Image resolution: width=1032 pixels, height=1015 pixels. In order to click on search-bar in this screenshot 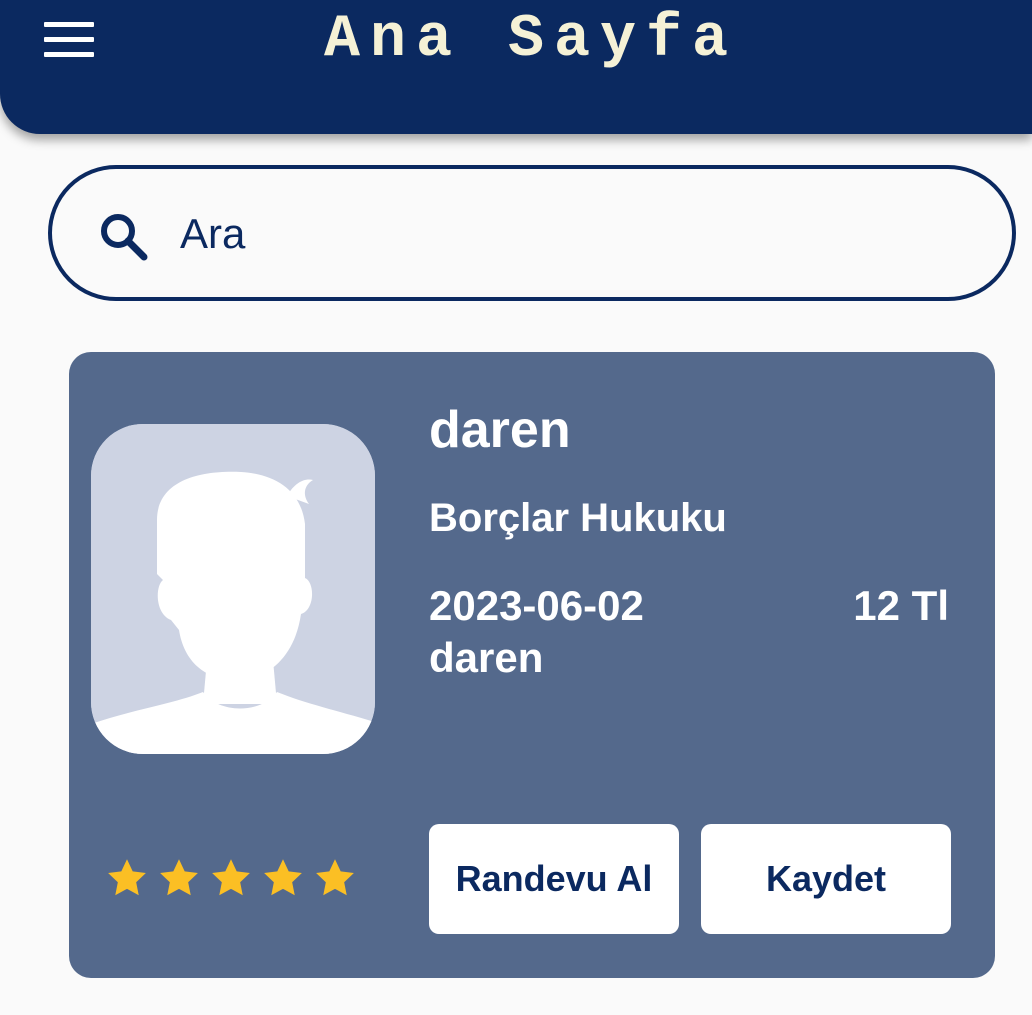, I will do `click(532, 233)`.